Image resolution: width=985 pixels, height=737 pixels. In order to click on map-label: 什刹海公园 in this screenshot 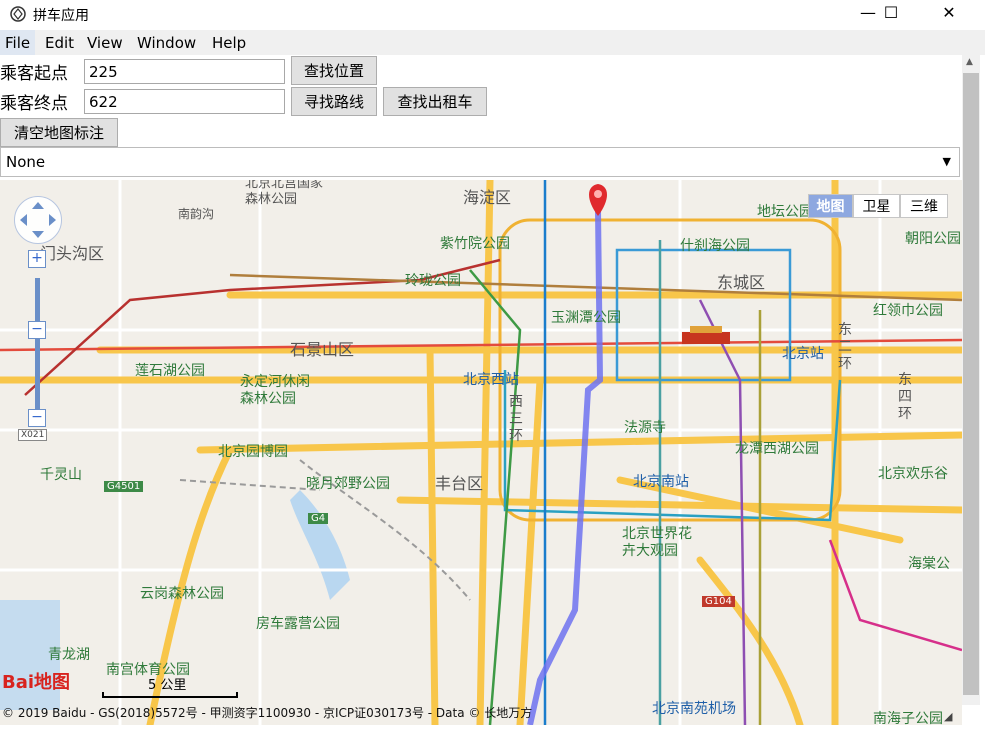, I will do `click(715, 246)`.